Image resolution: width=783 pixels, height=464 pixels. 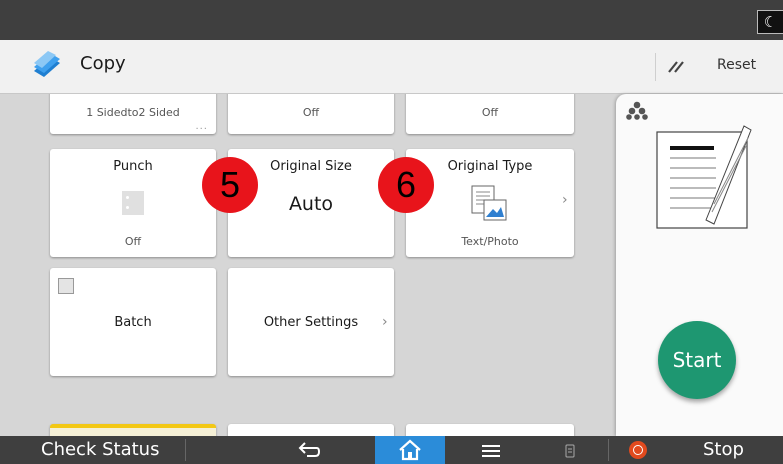 I want to click on stop-icon, so click(x=638, y=450).